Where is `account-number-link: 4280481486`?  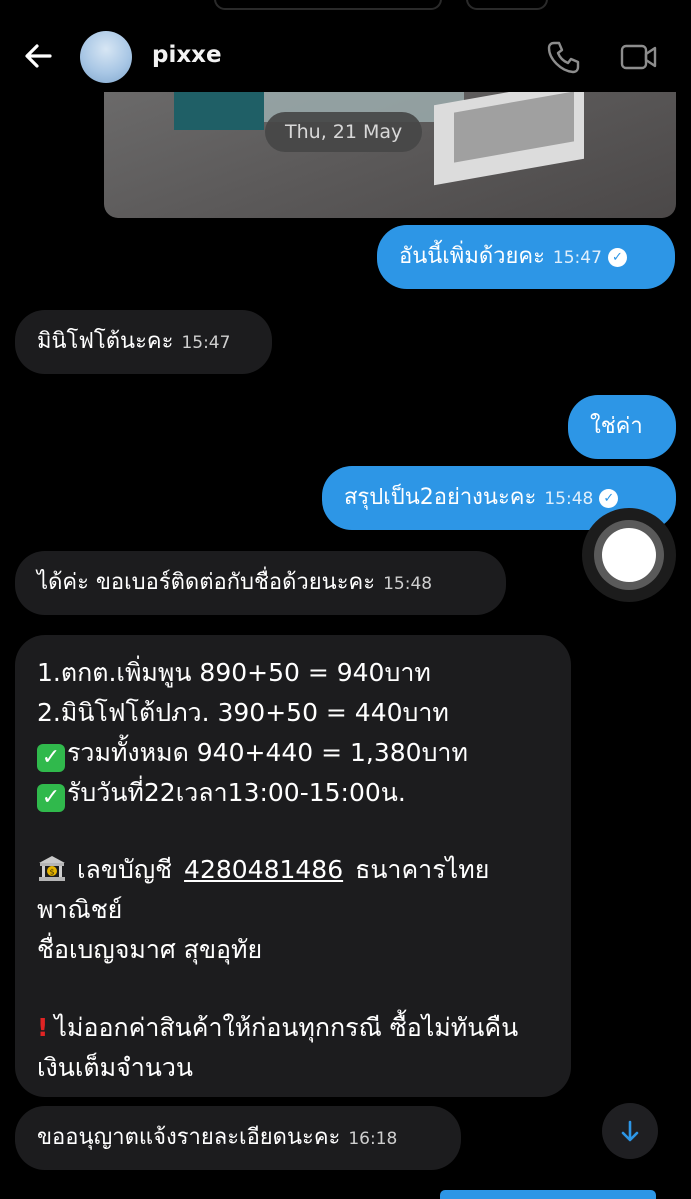
account-number-link: 4280481486 is located at coordinates (263, 869).